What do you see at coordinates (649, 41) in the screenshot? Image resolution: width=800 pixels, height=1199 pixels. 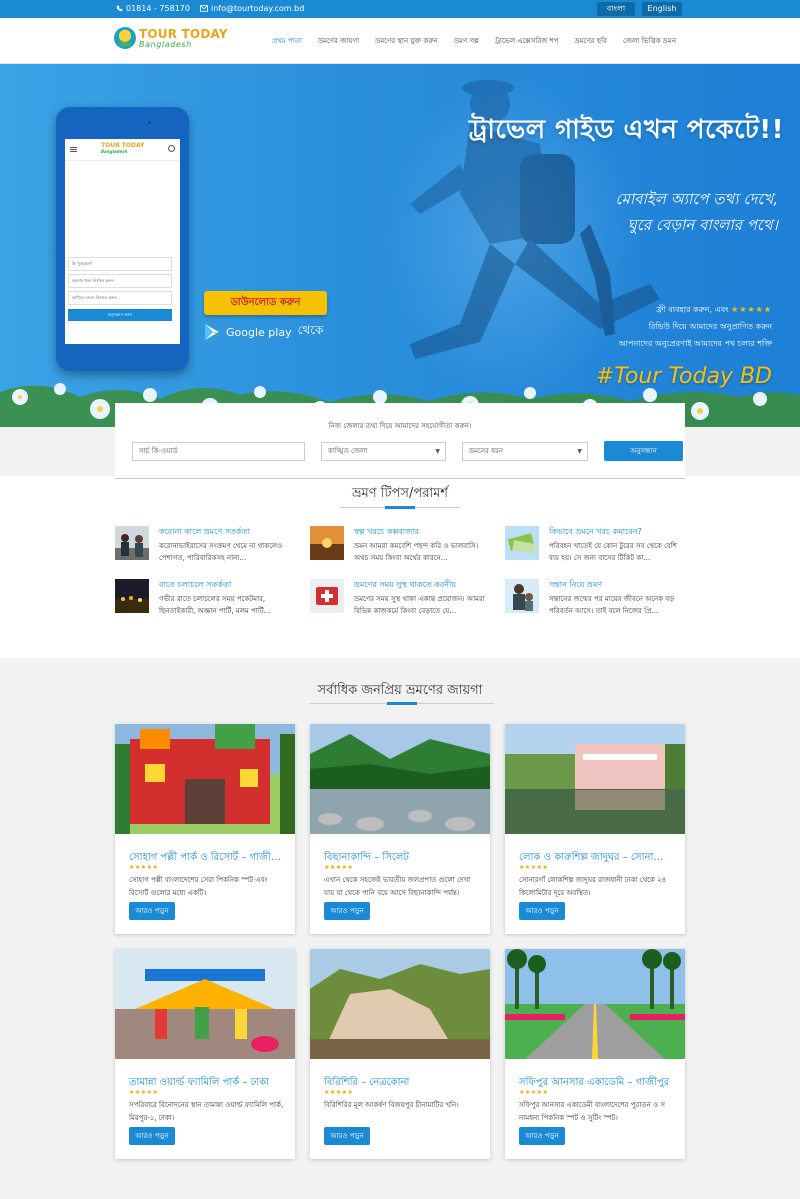 I see `nav-item-districts: জেলা ভিত্তিক ভ্রমন` at bounding box center [649, 41].